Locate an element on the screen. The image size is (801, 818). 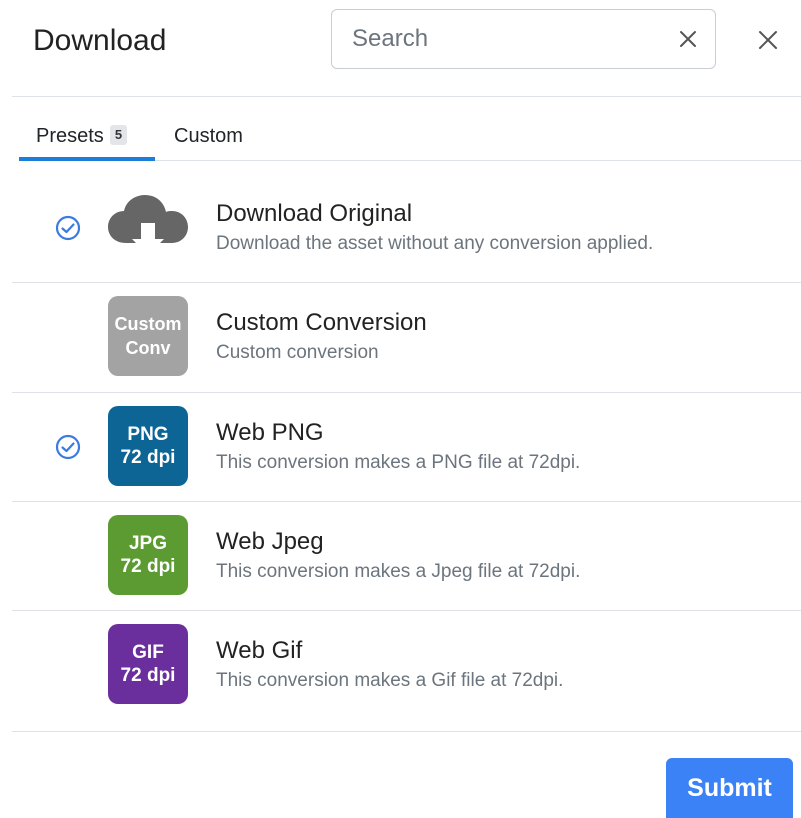
jpg-tile: JPG 72 dpi is located at coordinates (148, 555).